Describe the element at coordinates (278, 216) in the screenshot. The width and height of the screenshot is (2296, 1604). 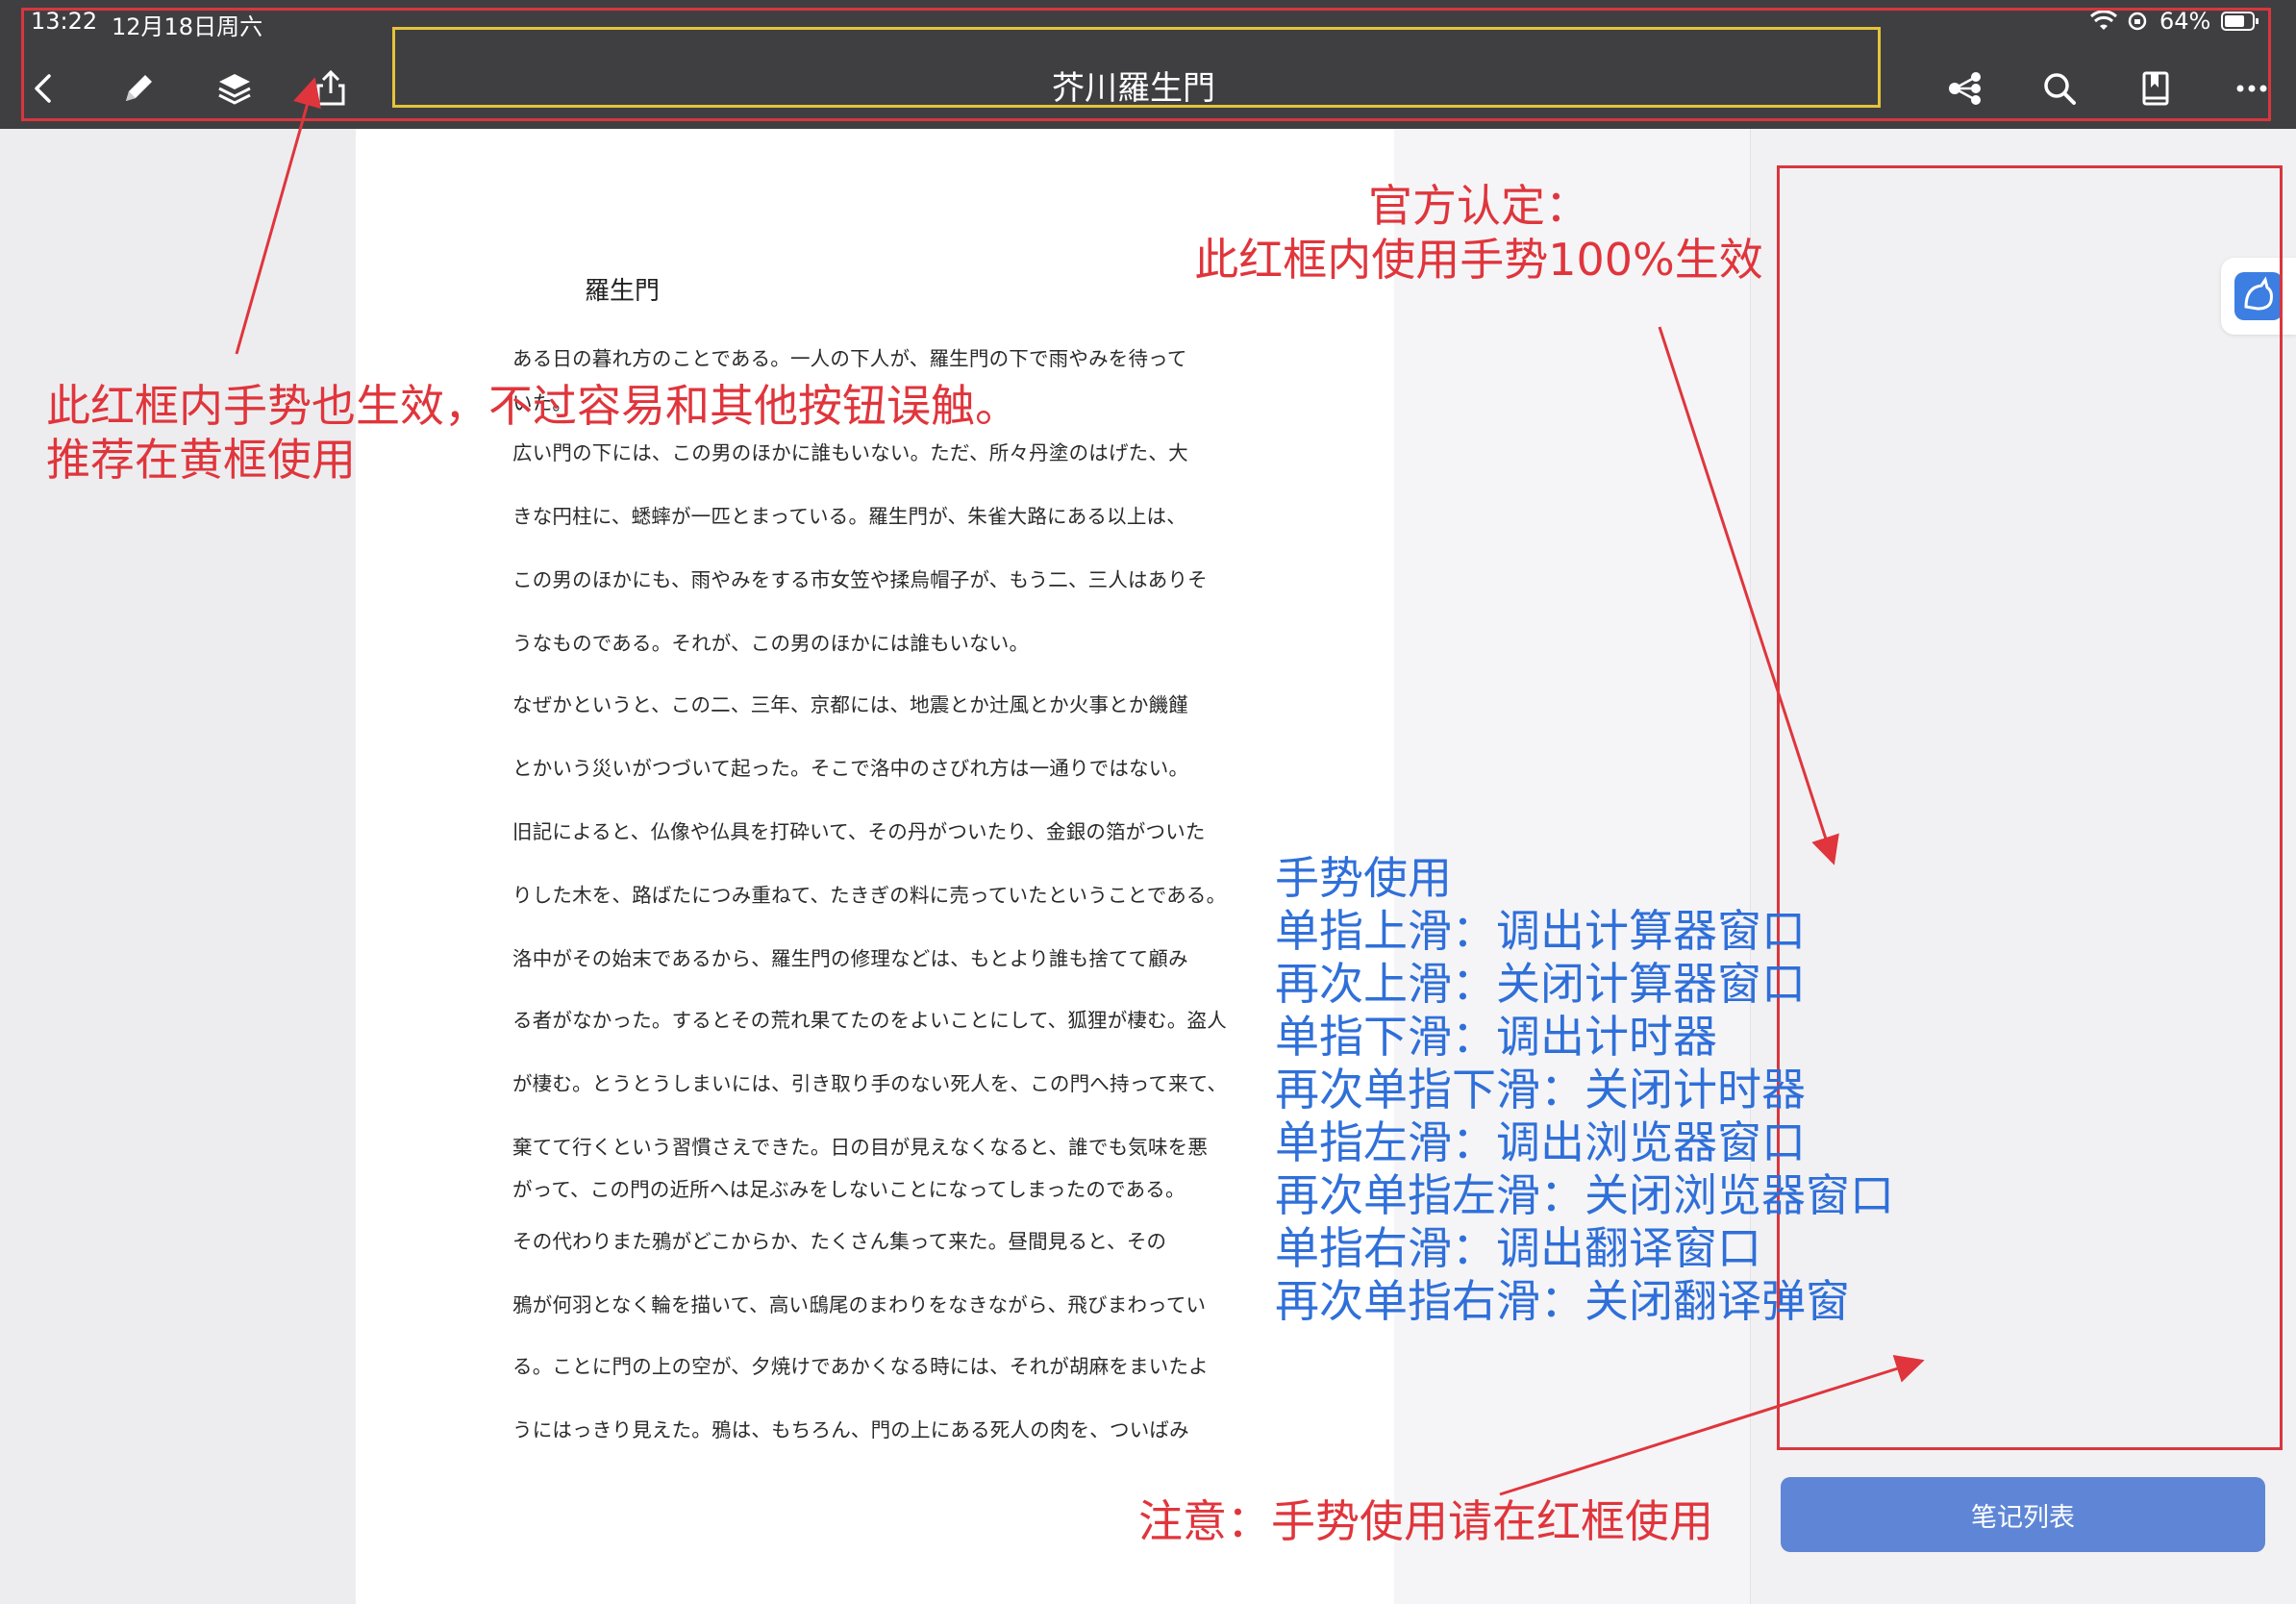
I see `arrow-to-toolbar` at that location.